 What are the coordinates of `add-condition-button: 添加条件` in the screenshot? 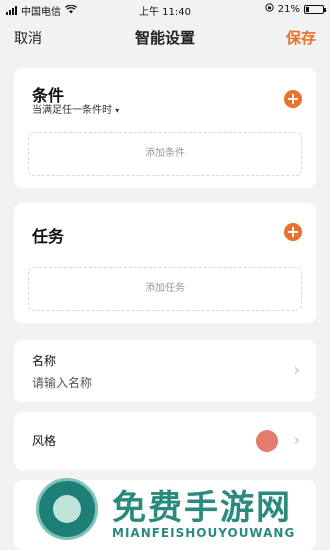 It's located at (165, 154).